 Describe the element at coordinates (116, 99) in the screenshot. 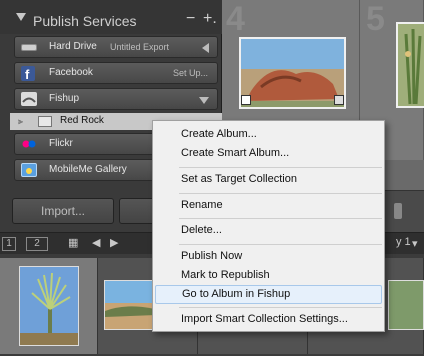

I see `service-fishup: Fishup` at that location.